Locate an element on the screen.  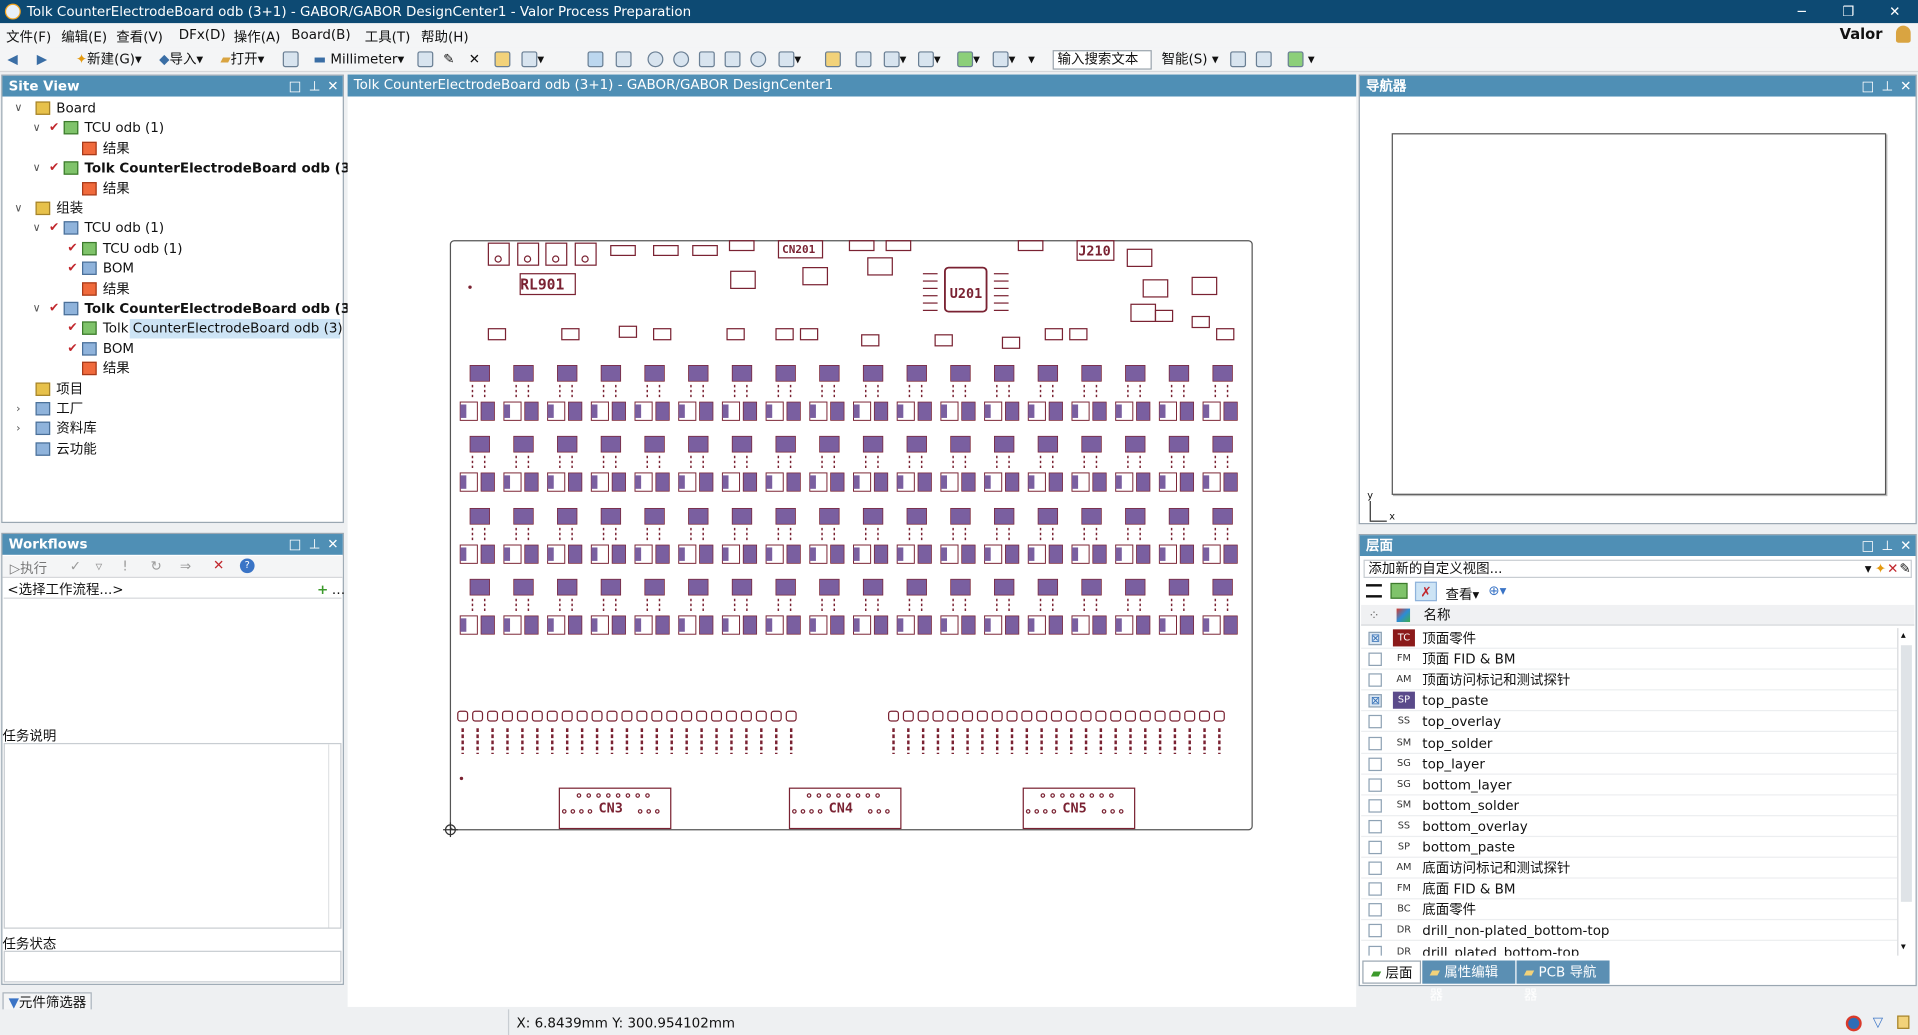
layers-tab-0: ▰ 层面 is located at coordinates (1392, 972).